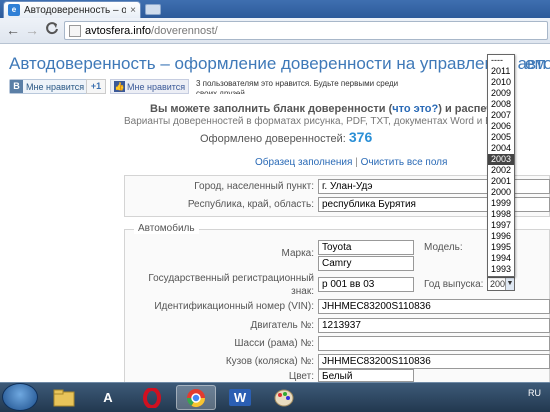 The width and height of the screenshot is (550, 412). What do you see at coordinates (501, 181) in the screenshot?
I see `year-option: 2001` at bounding box center [501, 181].